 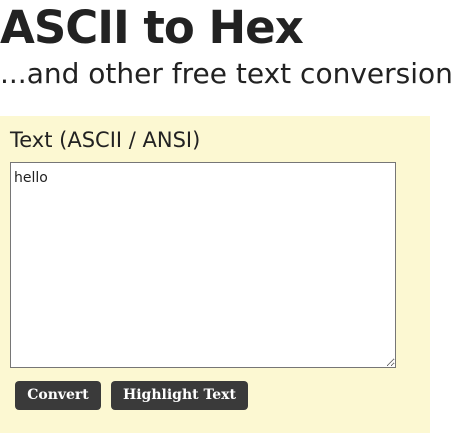 What do you see at coordinates (179, 395) in the screenshot?
I see `highlight-text-button: Highlight Text` at bounding box center [179, 395].